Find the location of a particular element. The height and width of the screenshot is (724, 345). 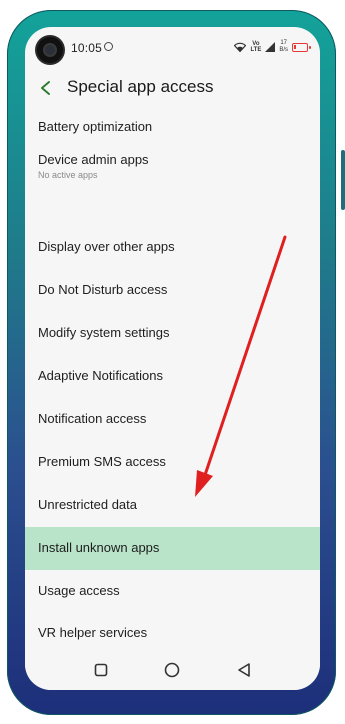

list-item: Display over other apps is located at coordinates (172, 247).